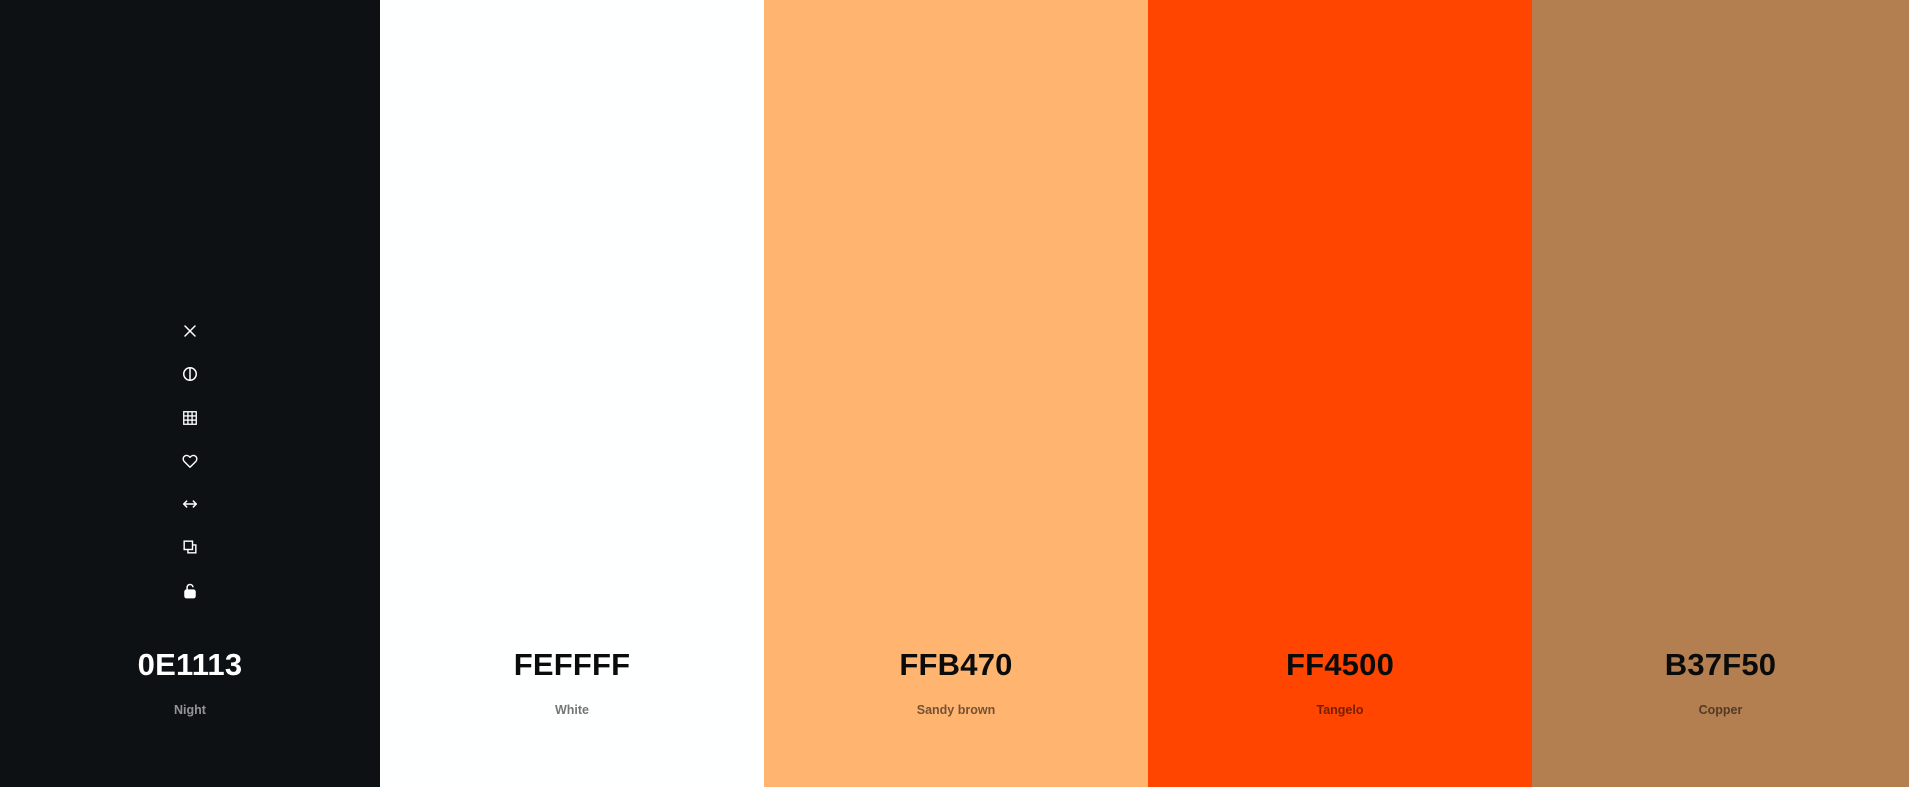 The width and height of the screenshot is (1909, 787). I want to click on copy-icon, so click(190, 547).